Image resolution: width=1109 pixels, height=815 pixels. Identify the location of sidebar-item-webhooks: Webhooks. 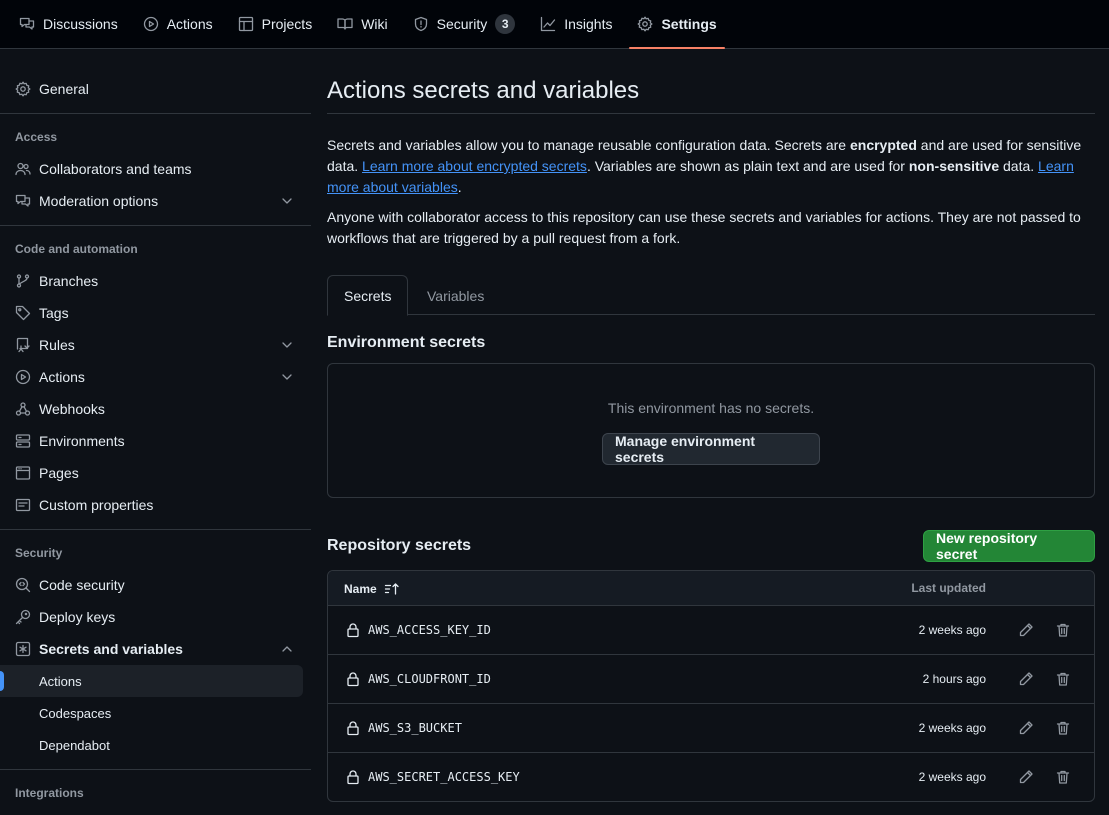
(155, 409).